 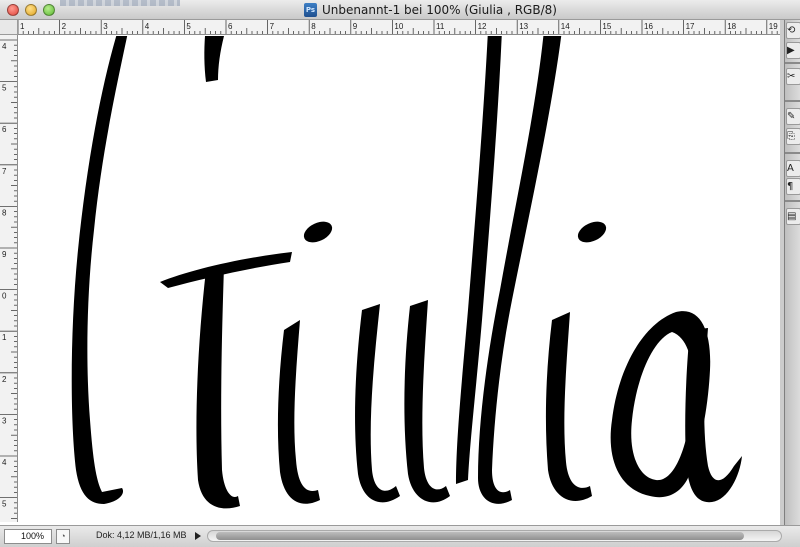 I want to click on ruler-label: 16, so click(x=648, y=26).